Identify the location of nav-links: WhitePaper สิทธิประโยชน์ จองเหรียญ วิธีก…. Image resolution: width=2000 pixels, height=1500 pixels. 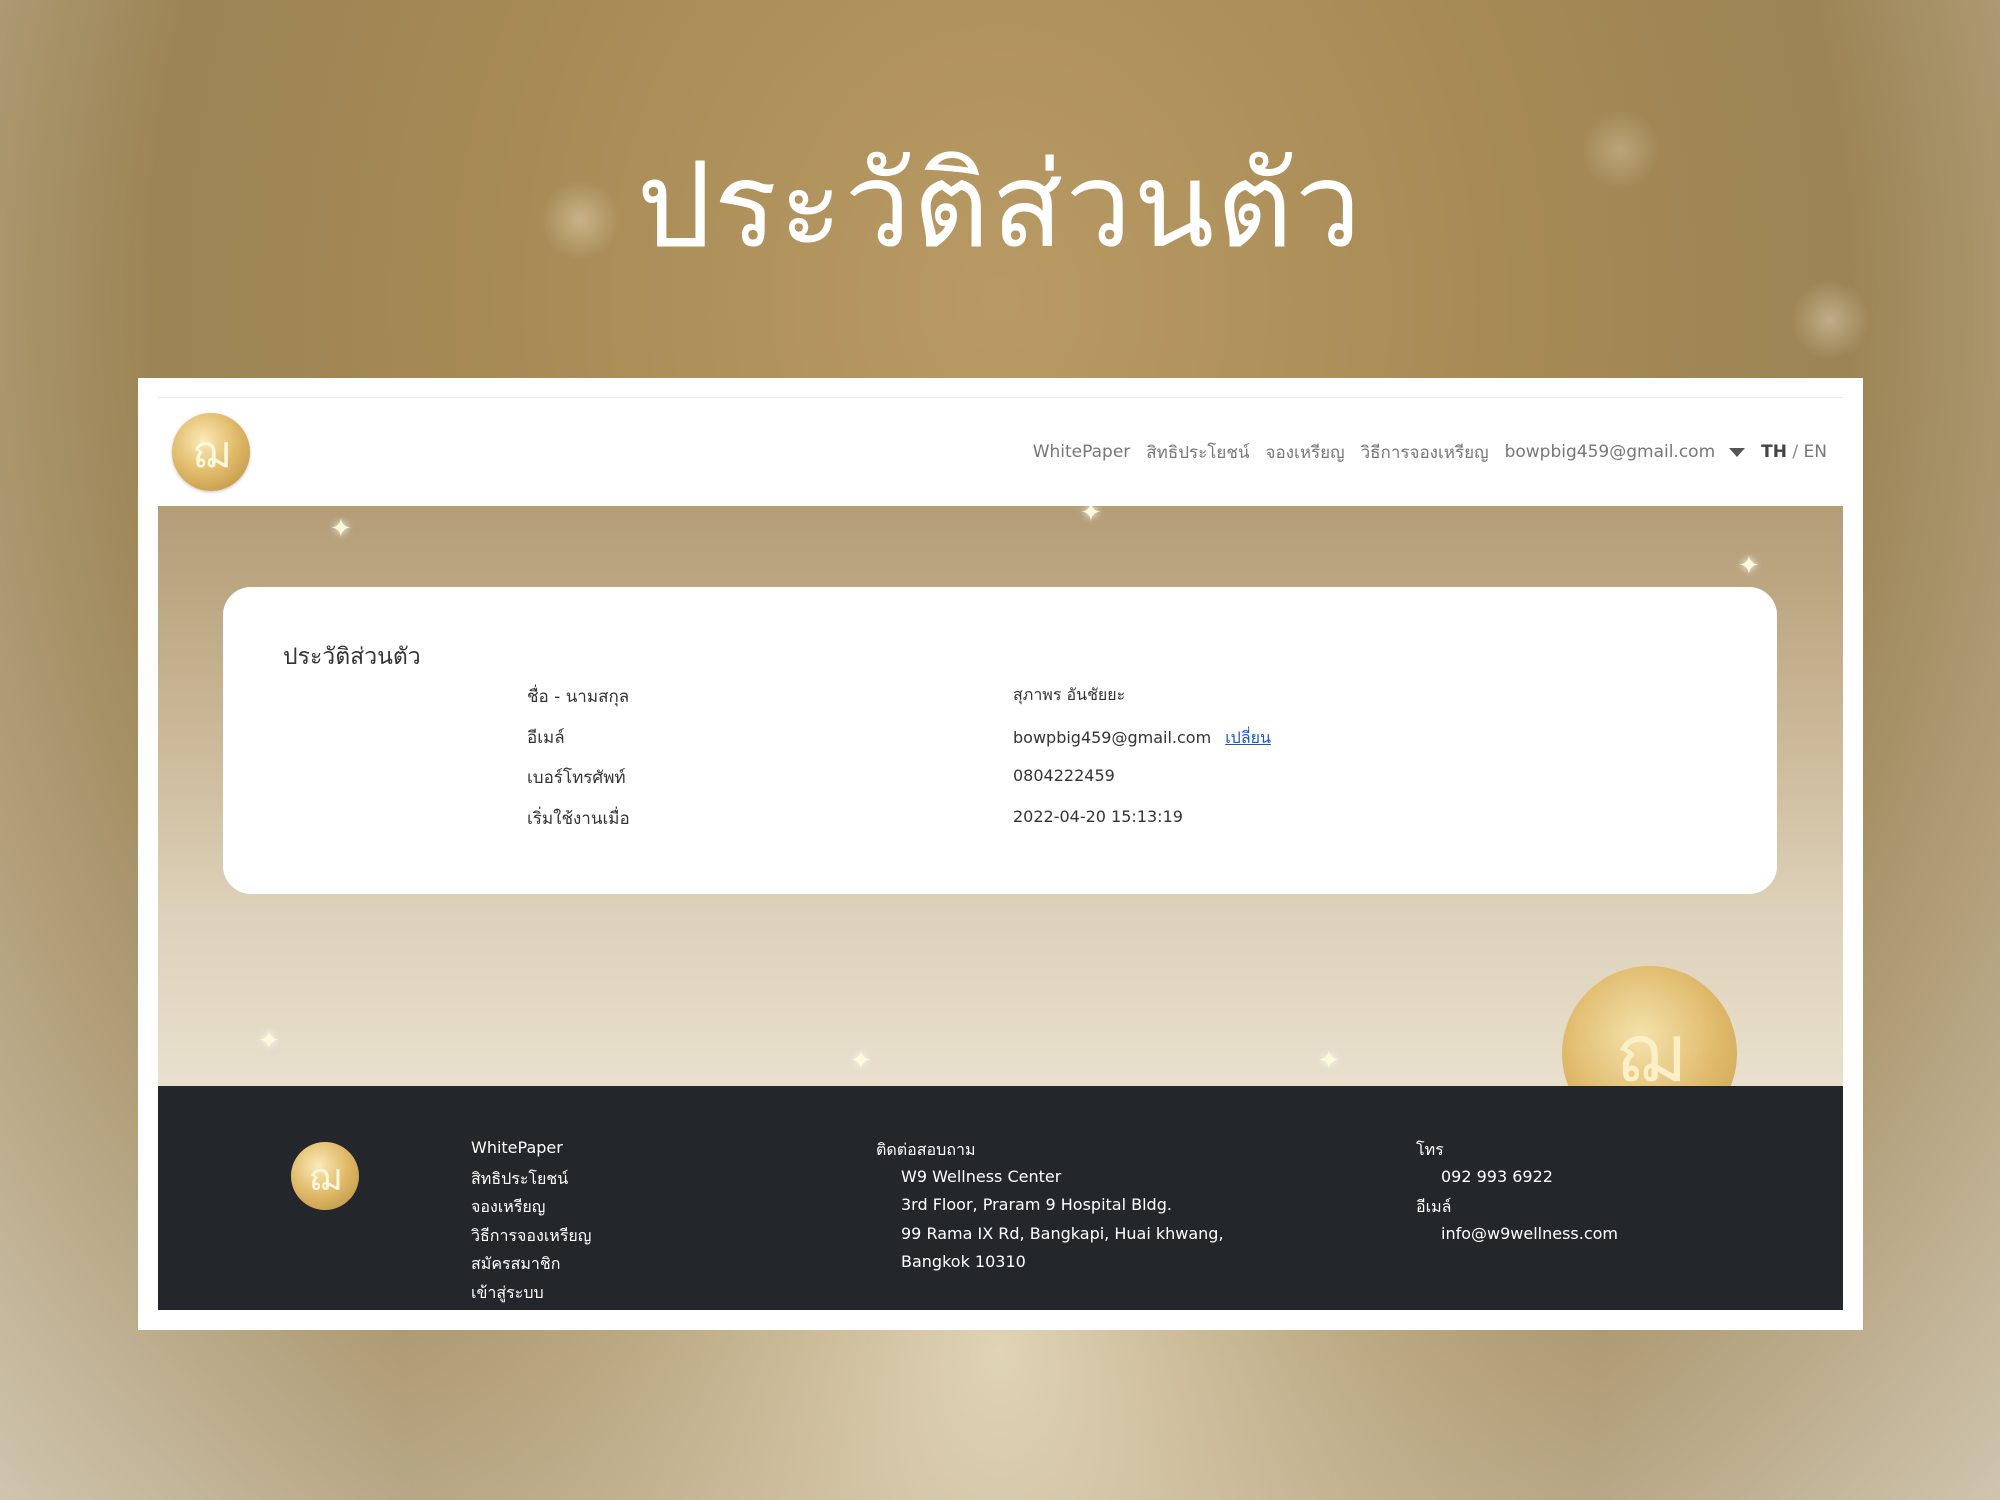
(1430, 452).